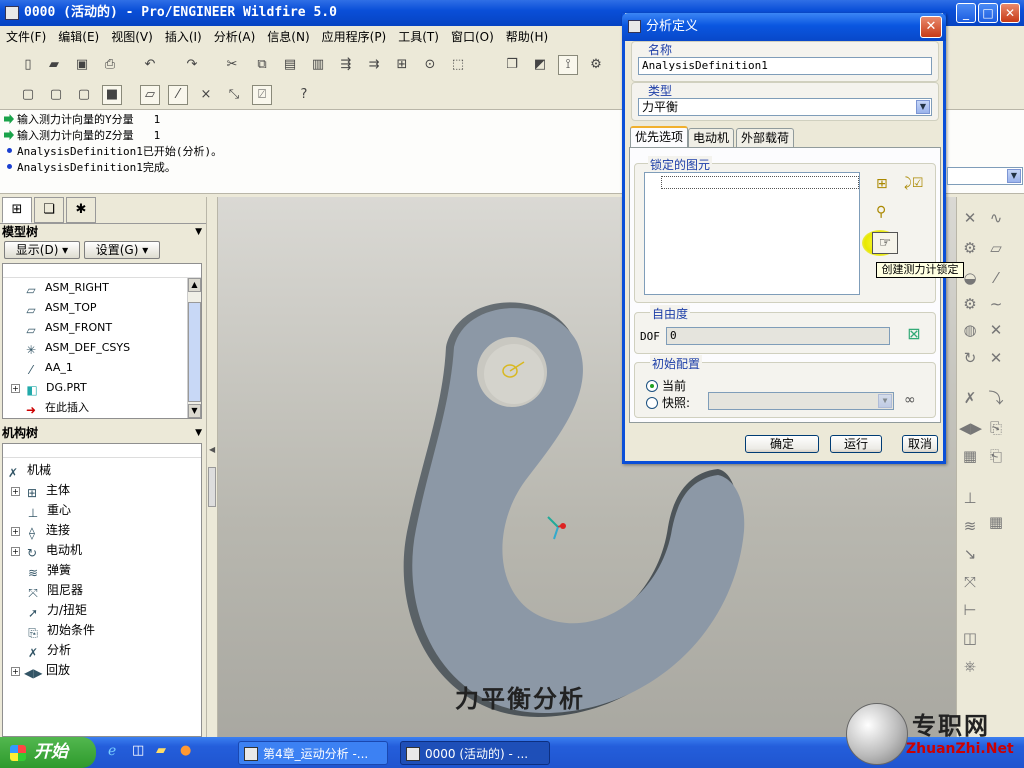  What do you see at coordinates (140, 751) in the screenshot?
I see `desktop-icon: ◫` at bounding box center [140, 751].